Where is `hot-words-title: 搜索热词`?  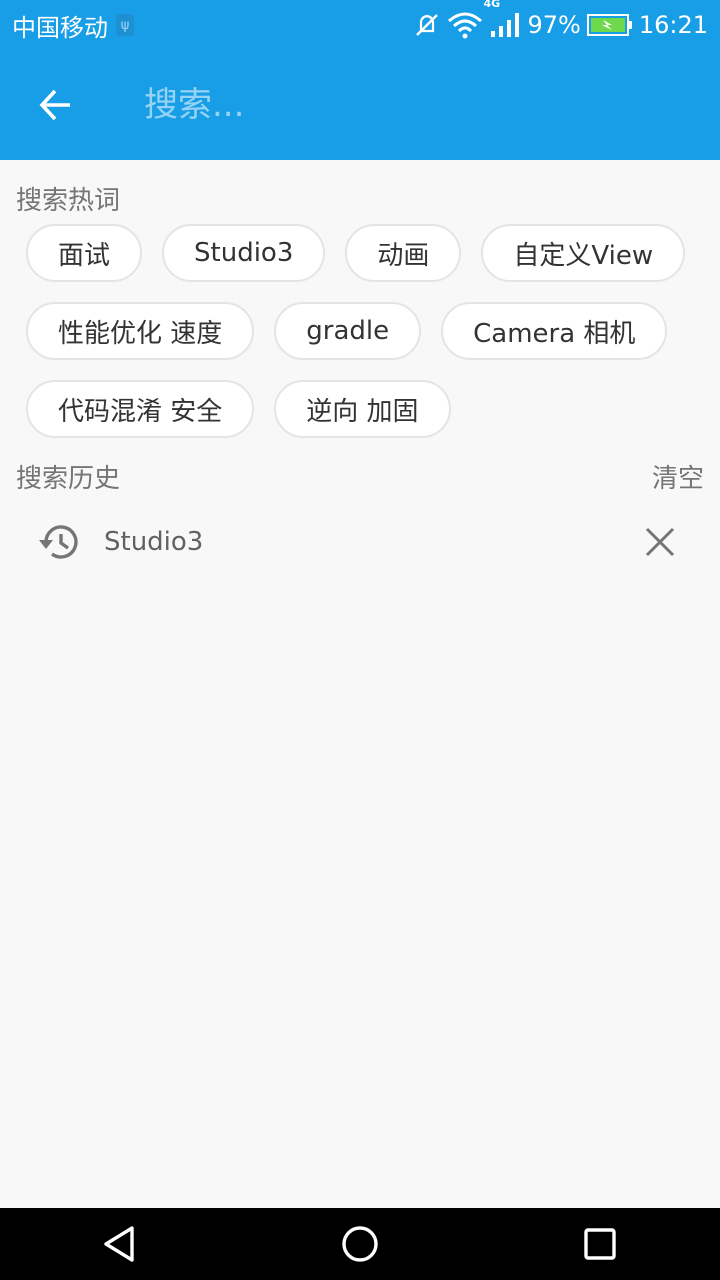
hot-words-title: 搜索热词 is located at coordinates (68, 201).